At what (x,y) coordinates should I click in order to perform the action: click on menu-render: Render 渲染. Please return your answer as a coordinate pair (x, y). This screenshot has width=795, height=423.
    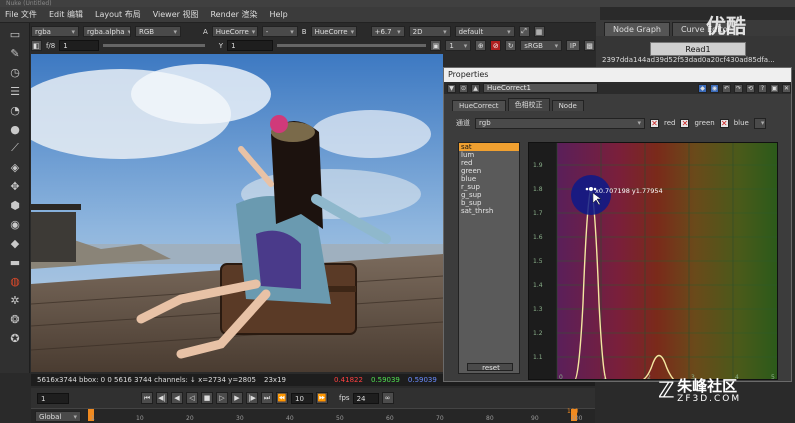
    Looking at the image, I should click on (233, 14).